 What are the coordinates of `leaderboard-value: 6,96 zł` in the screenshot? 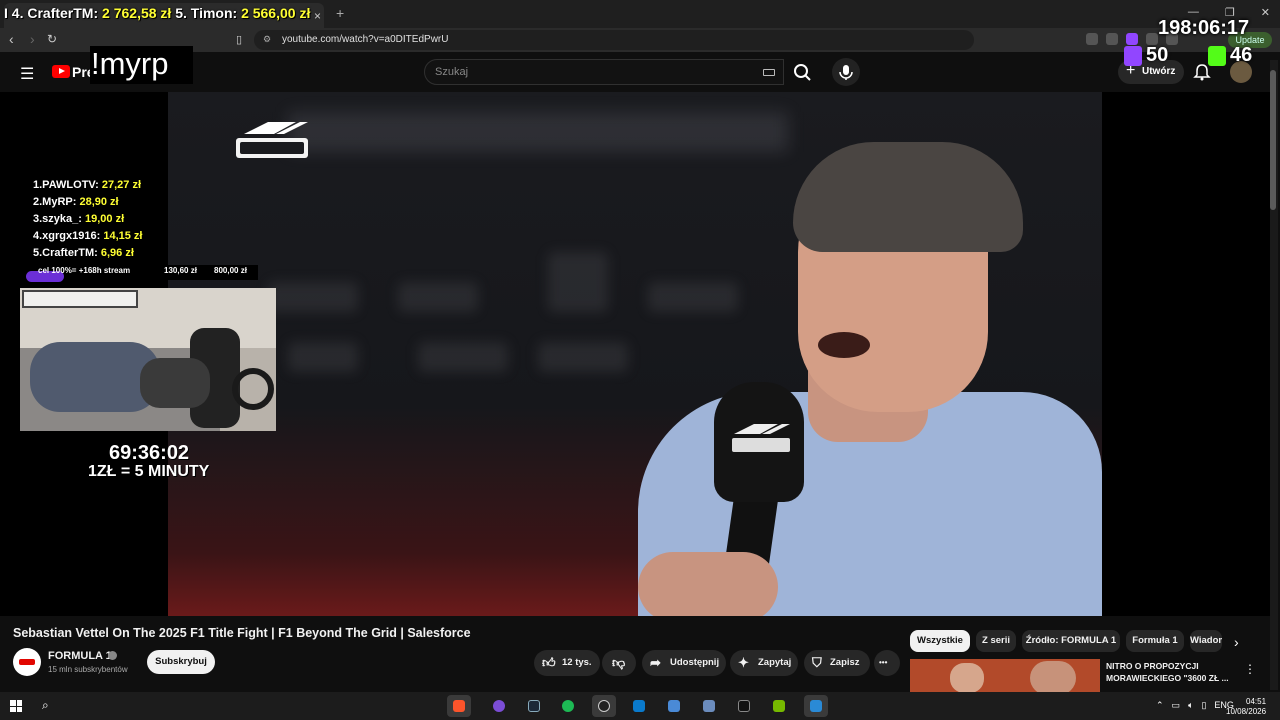 It's located at (117, 253).